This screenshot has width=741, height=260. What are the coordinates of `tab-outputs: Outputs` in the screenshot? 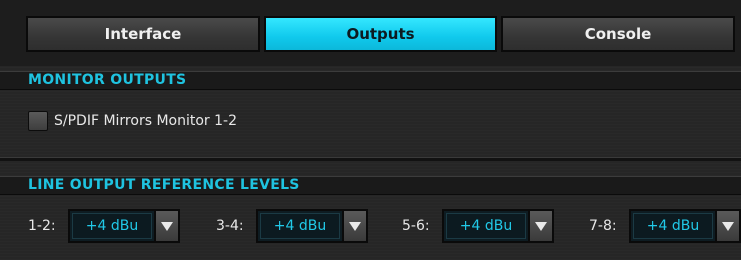 It's located at (380, 34).